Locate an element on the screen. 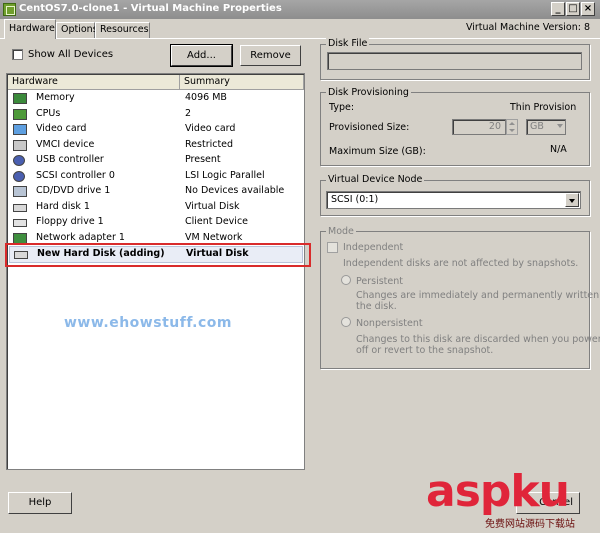 This screenshot has height=533, width=600. vm-version: Virtual Machine Version: 8 is located at coordinates (527, 27).